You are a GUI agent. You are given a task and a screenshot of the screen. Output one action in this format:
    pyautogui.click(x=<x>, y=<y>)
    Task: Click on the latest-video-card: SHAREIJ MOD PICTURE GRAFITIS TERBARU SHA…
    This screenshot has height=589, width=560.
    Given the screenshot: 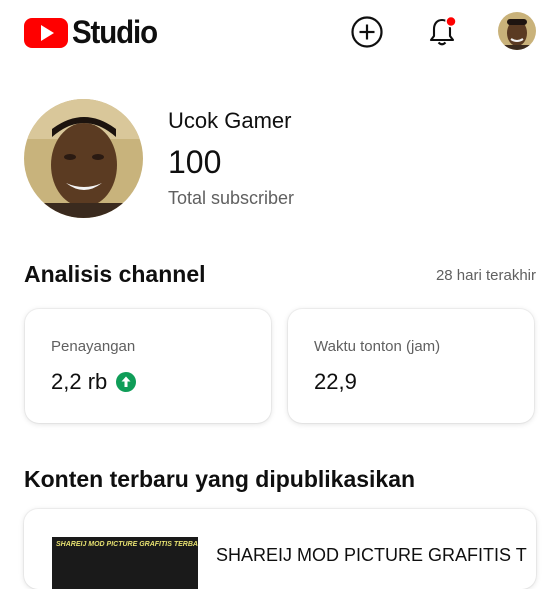 What is the action you would take?
    pyautogui.click(x=280, y=549)
    